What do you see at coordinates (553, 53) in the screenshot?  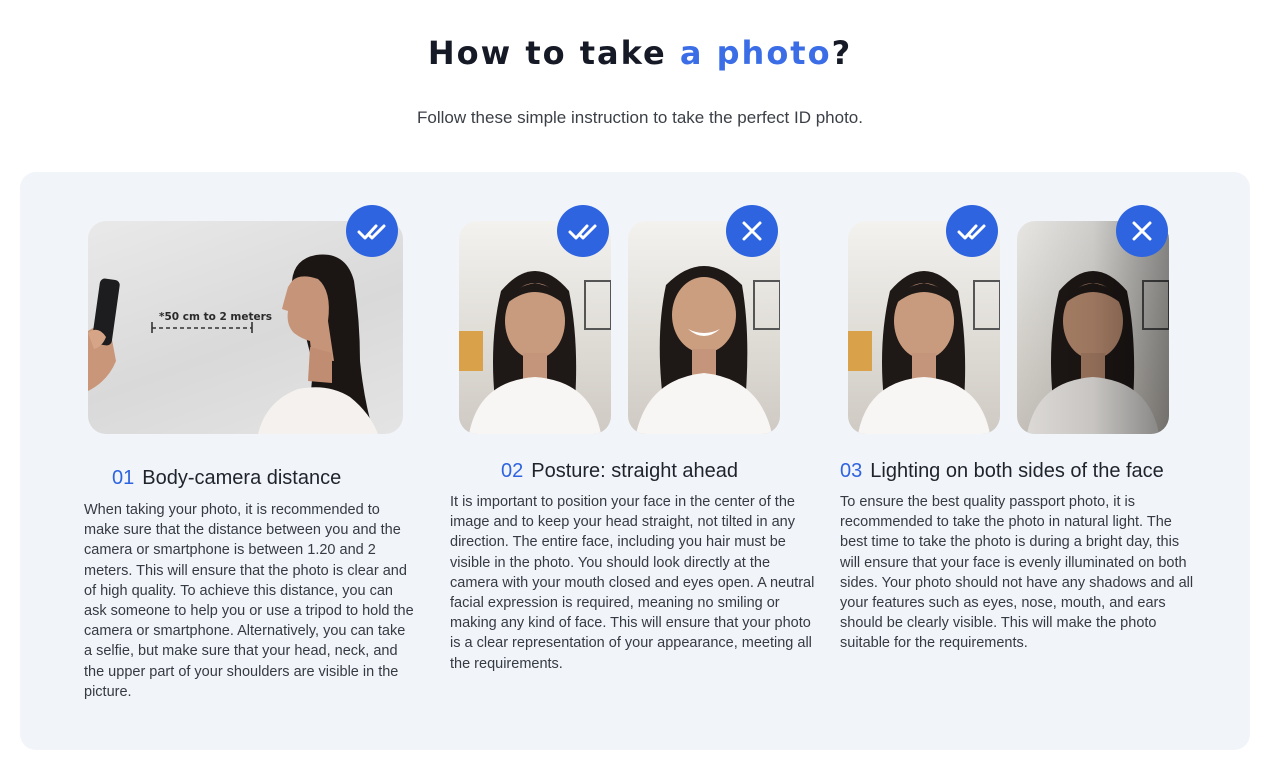 I see `title-prefix: How to take` at bounding box center [553, 53].